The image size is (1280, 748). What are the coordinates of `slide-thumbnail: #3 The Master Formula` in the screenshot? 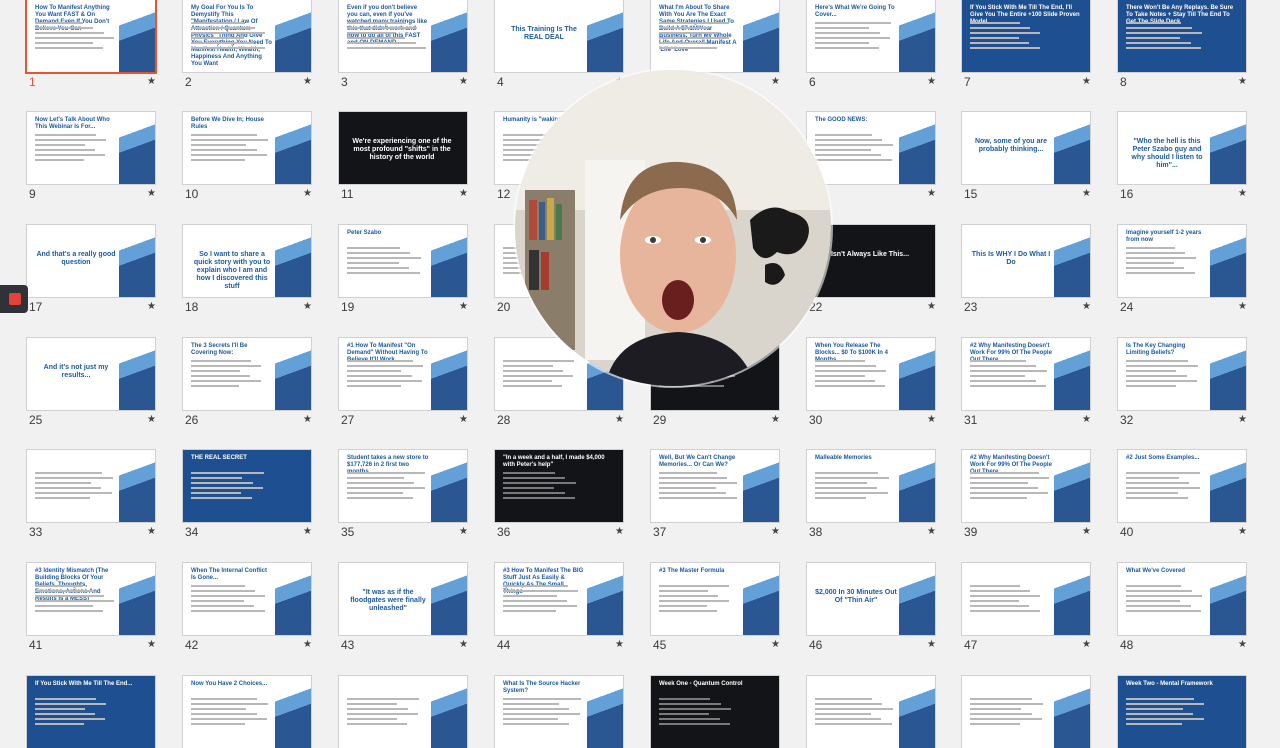 It's located at (715, 599).